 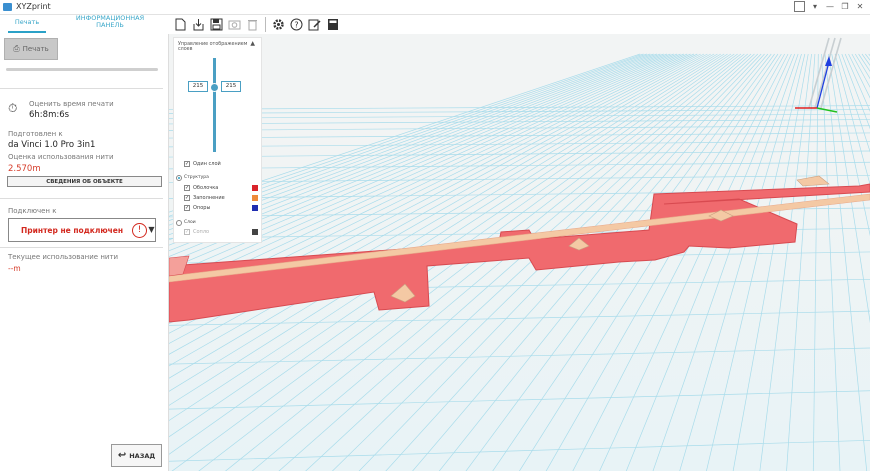 I want to click on structure-radio, so click(x=179, y=178).